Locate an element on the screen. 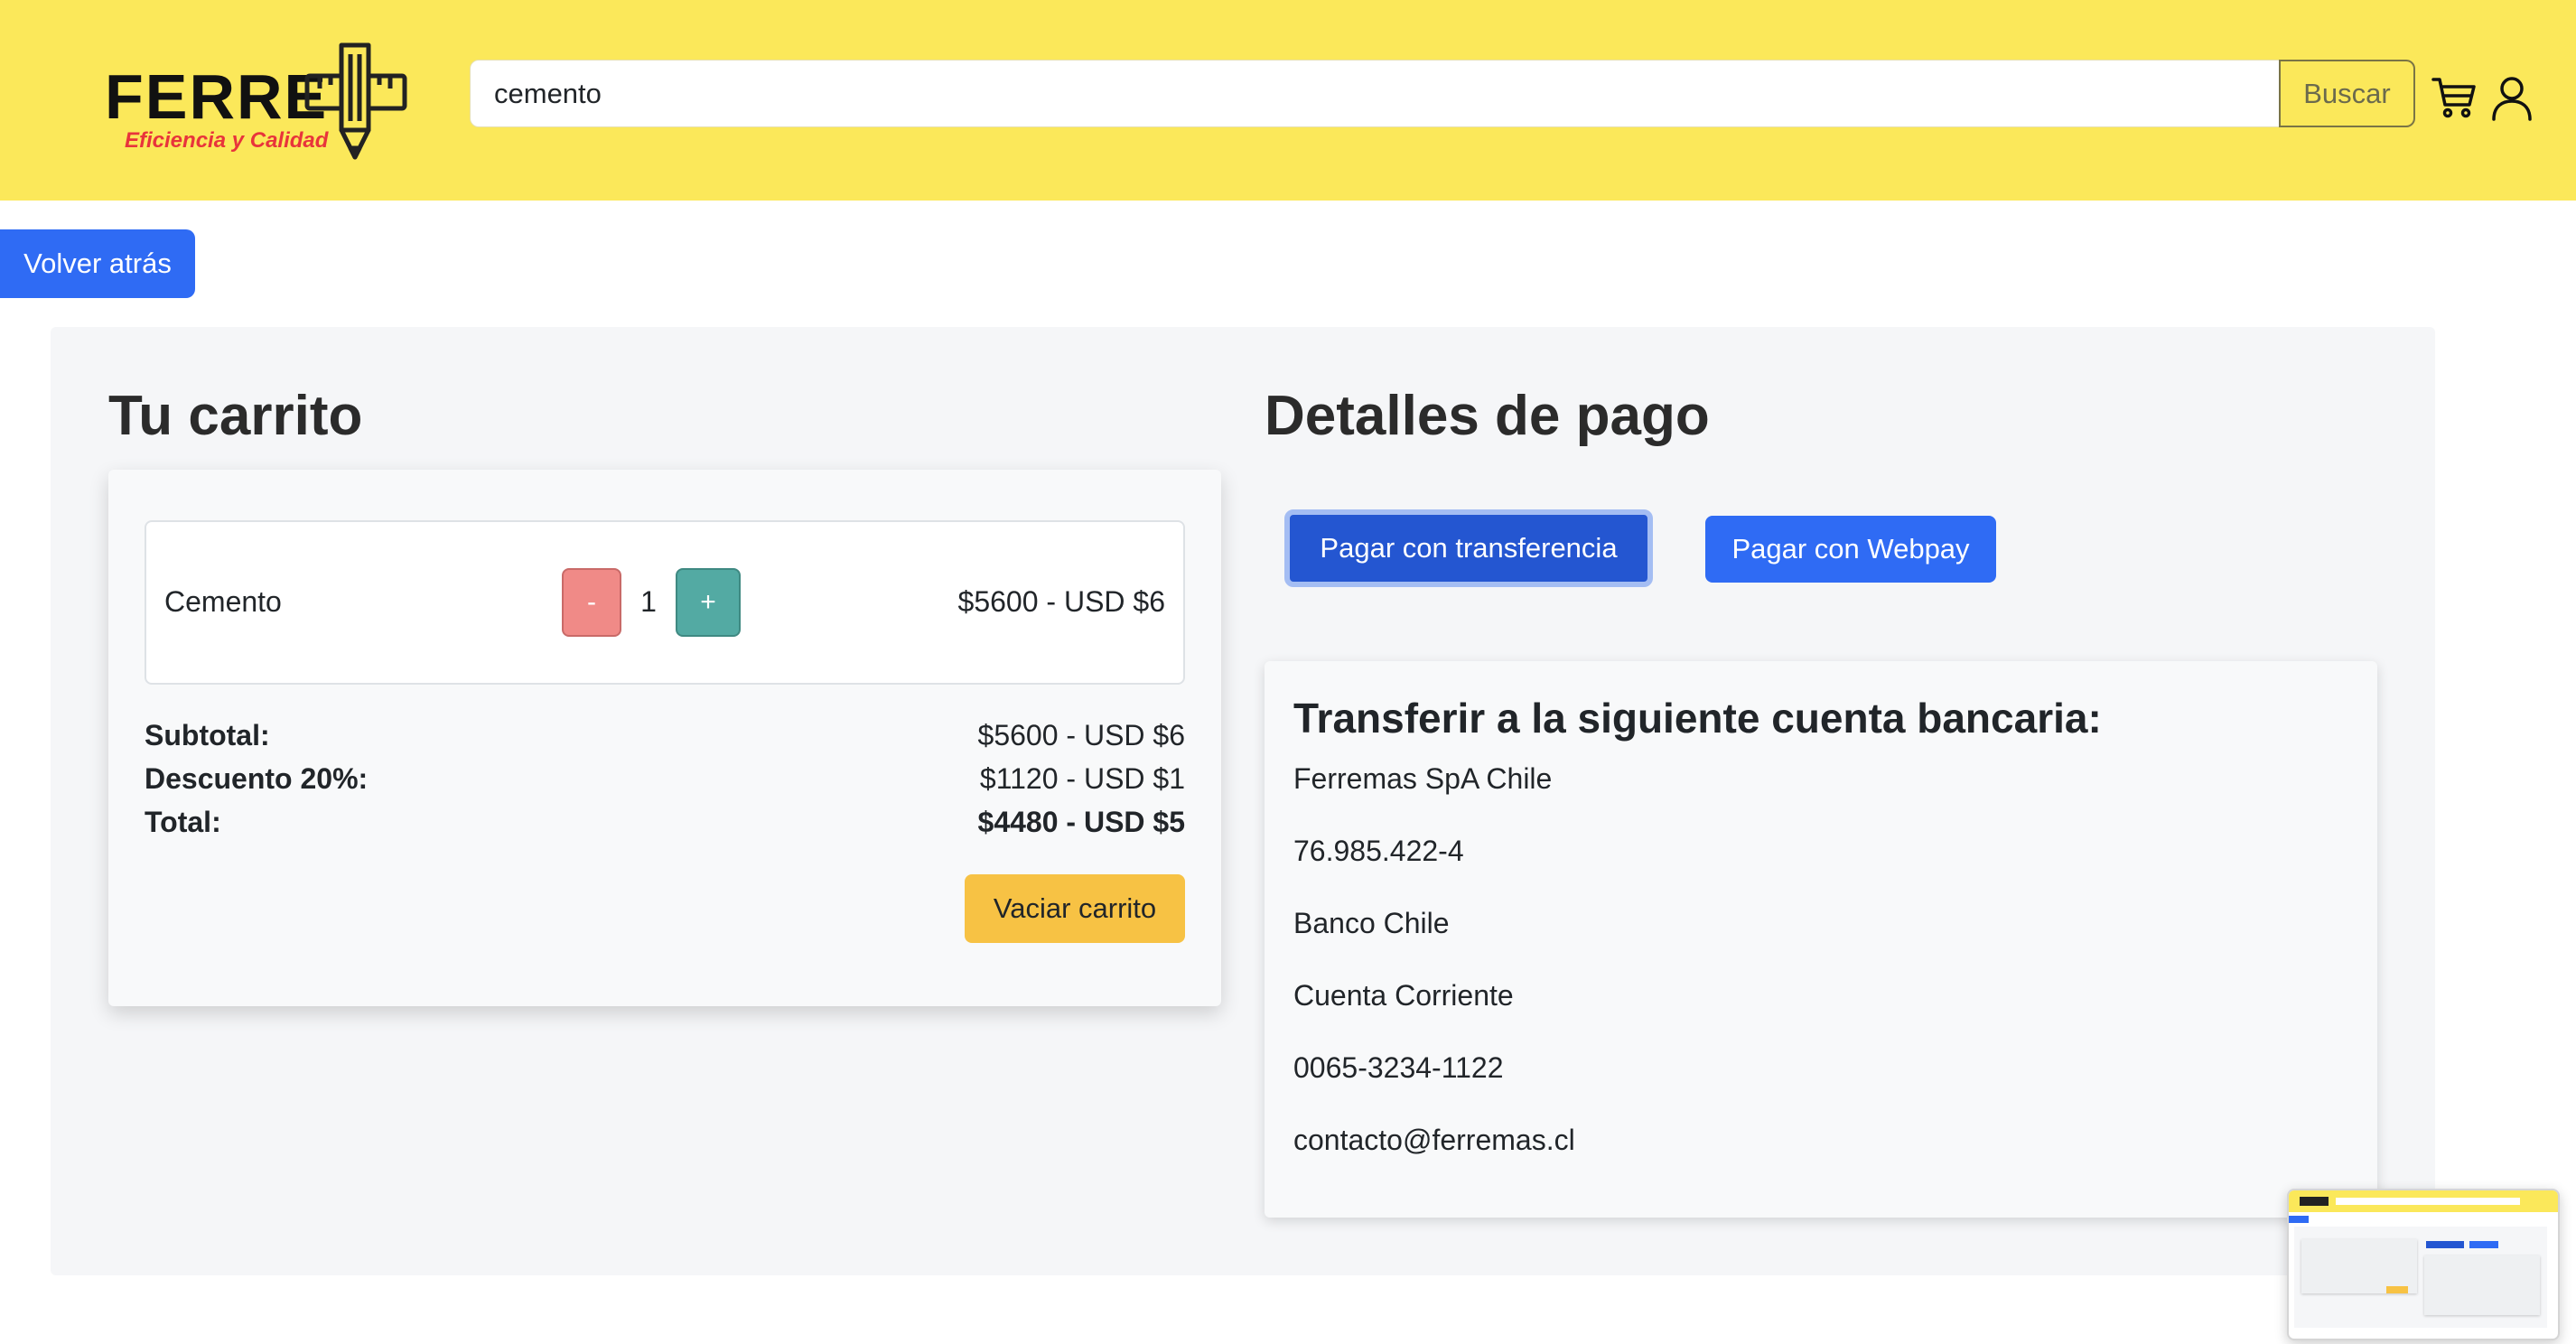 The image size is (2576, 1344). cart-title: Tu carrito is located at coordinates (236, 416).